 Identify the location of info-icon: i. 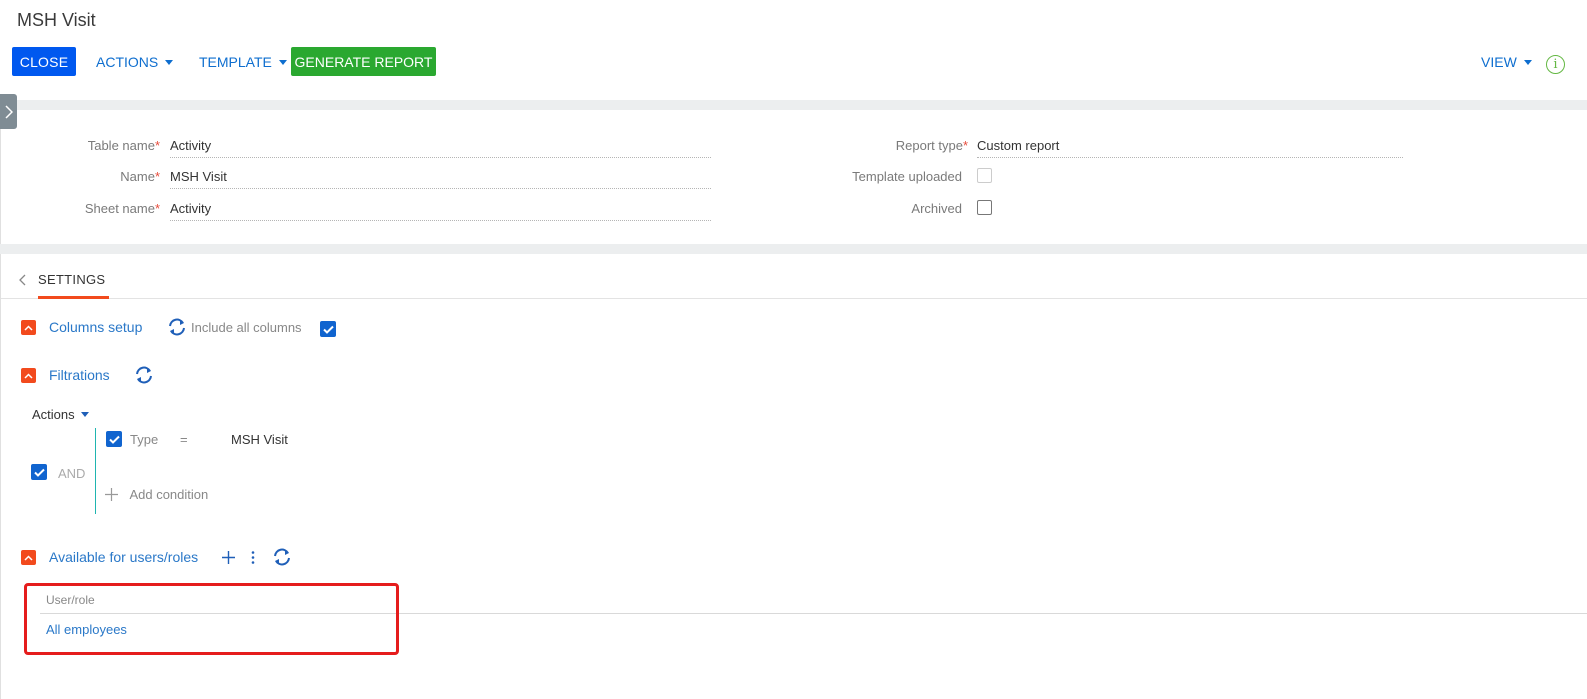
(1555, 64).